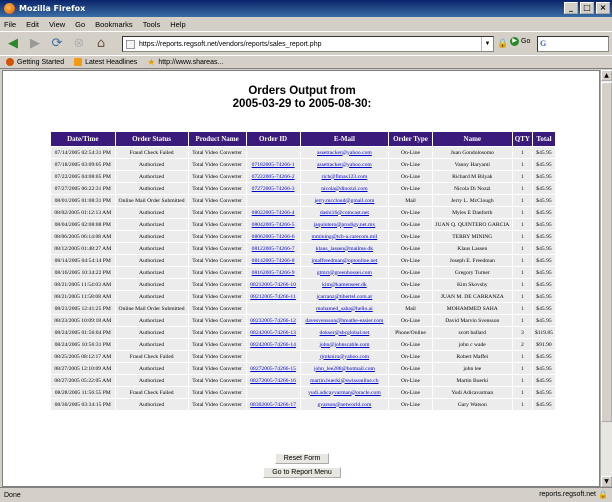 The height and width of the screenshot is (502, 612). What do you see at coordinates (57, 24) in the screenshot?
I see `menu-view: View` at bounding box center [57, 24].